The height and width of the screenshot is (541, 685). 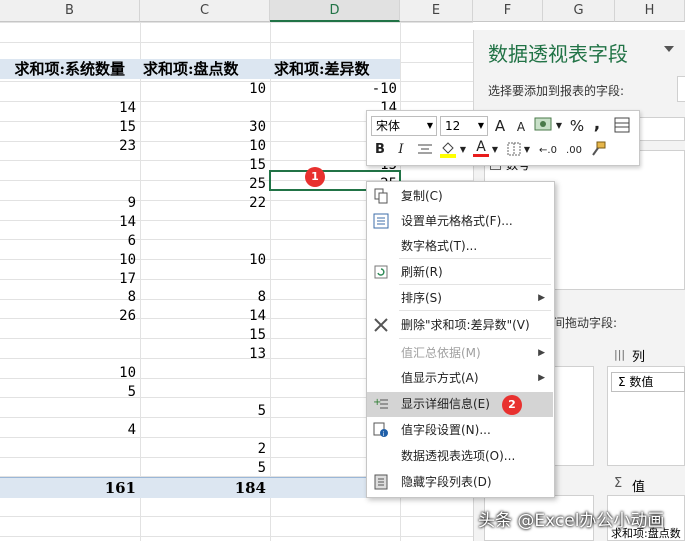 I want to click on pivot-cell-b: 6, so click(x=68, y=241).